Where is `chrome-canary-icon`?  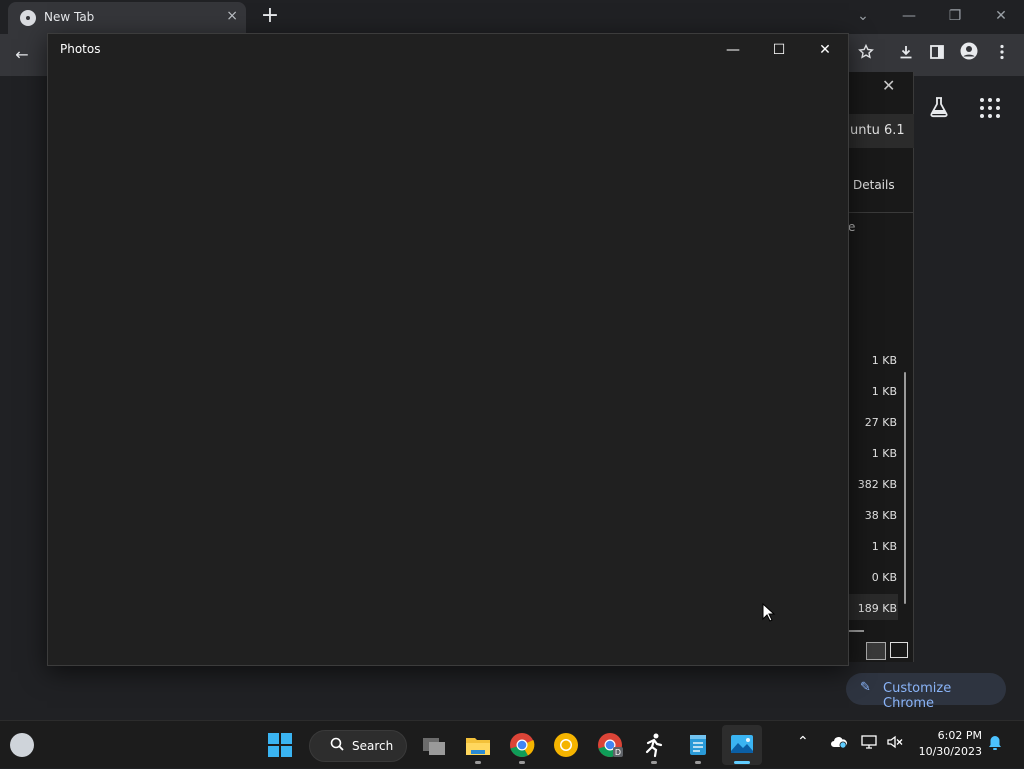 chrome-canary-icon is located at coordinates (566, 745).